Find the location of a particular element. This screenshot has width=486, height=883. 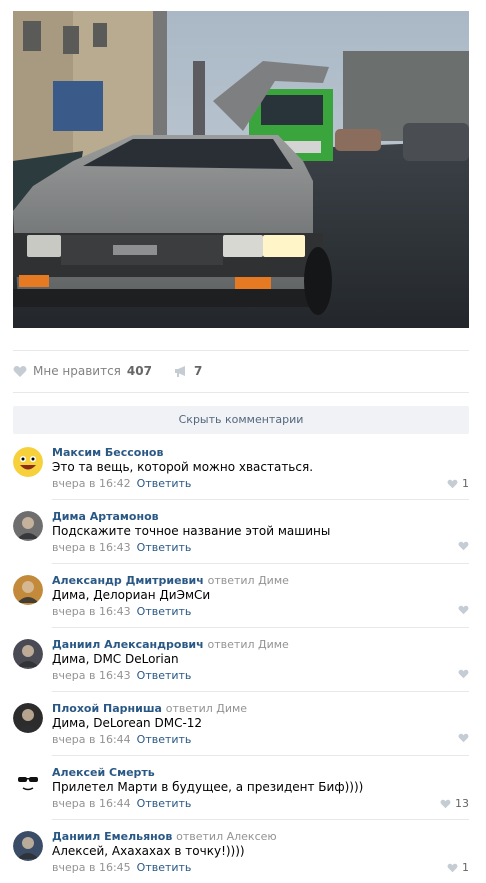

post-actions: Мне нравится 407 7 is located at coordinates (118, 371).